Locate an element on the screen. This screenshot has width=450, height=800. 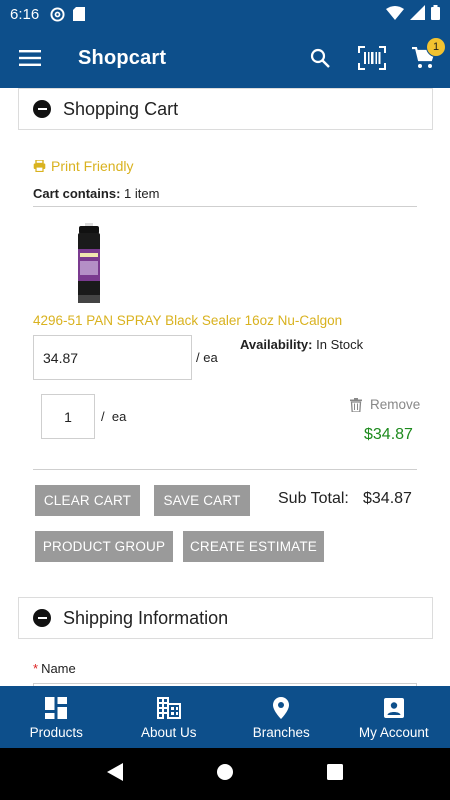
home-button is located at coordinates (225, 774).